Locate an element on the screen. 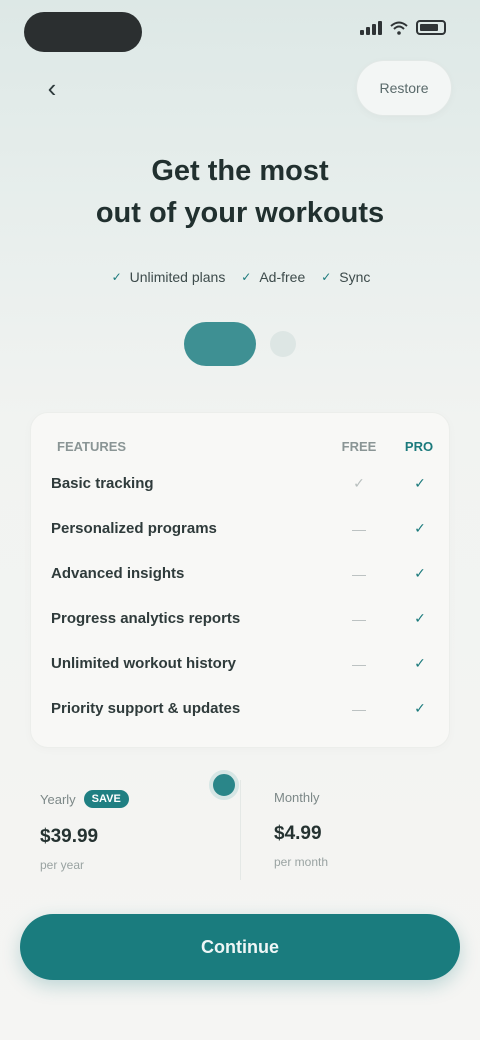 The image size is (480, 1040). comparison-row: Basic tracking ✓ ✓ is located at coordinates (240, 483).